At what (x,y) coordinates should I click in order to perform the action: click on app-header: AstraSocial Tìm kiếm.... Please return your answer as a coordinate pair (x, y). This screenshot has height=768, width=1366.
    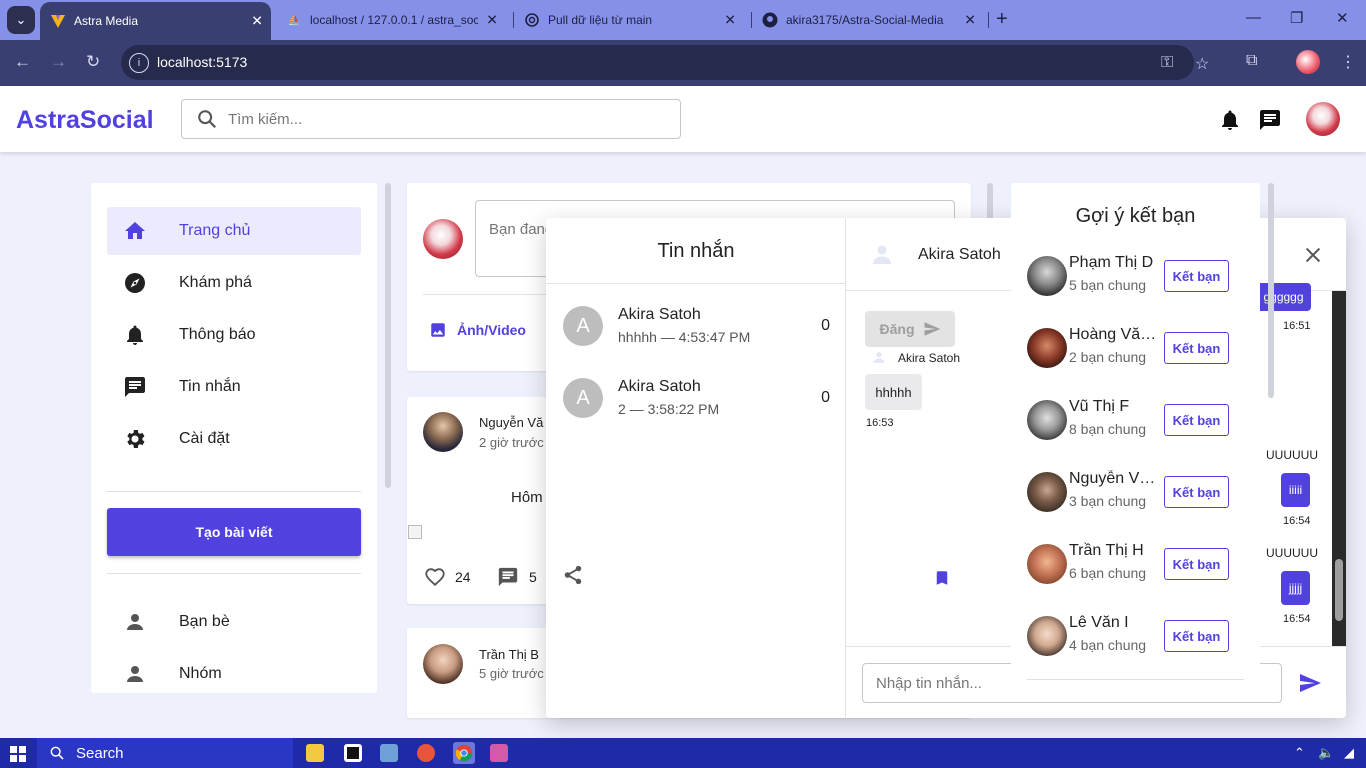
    Looking at the image, I should click on (683, 119).